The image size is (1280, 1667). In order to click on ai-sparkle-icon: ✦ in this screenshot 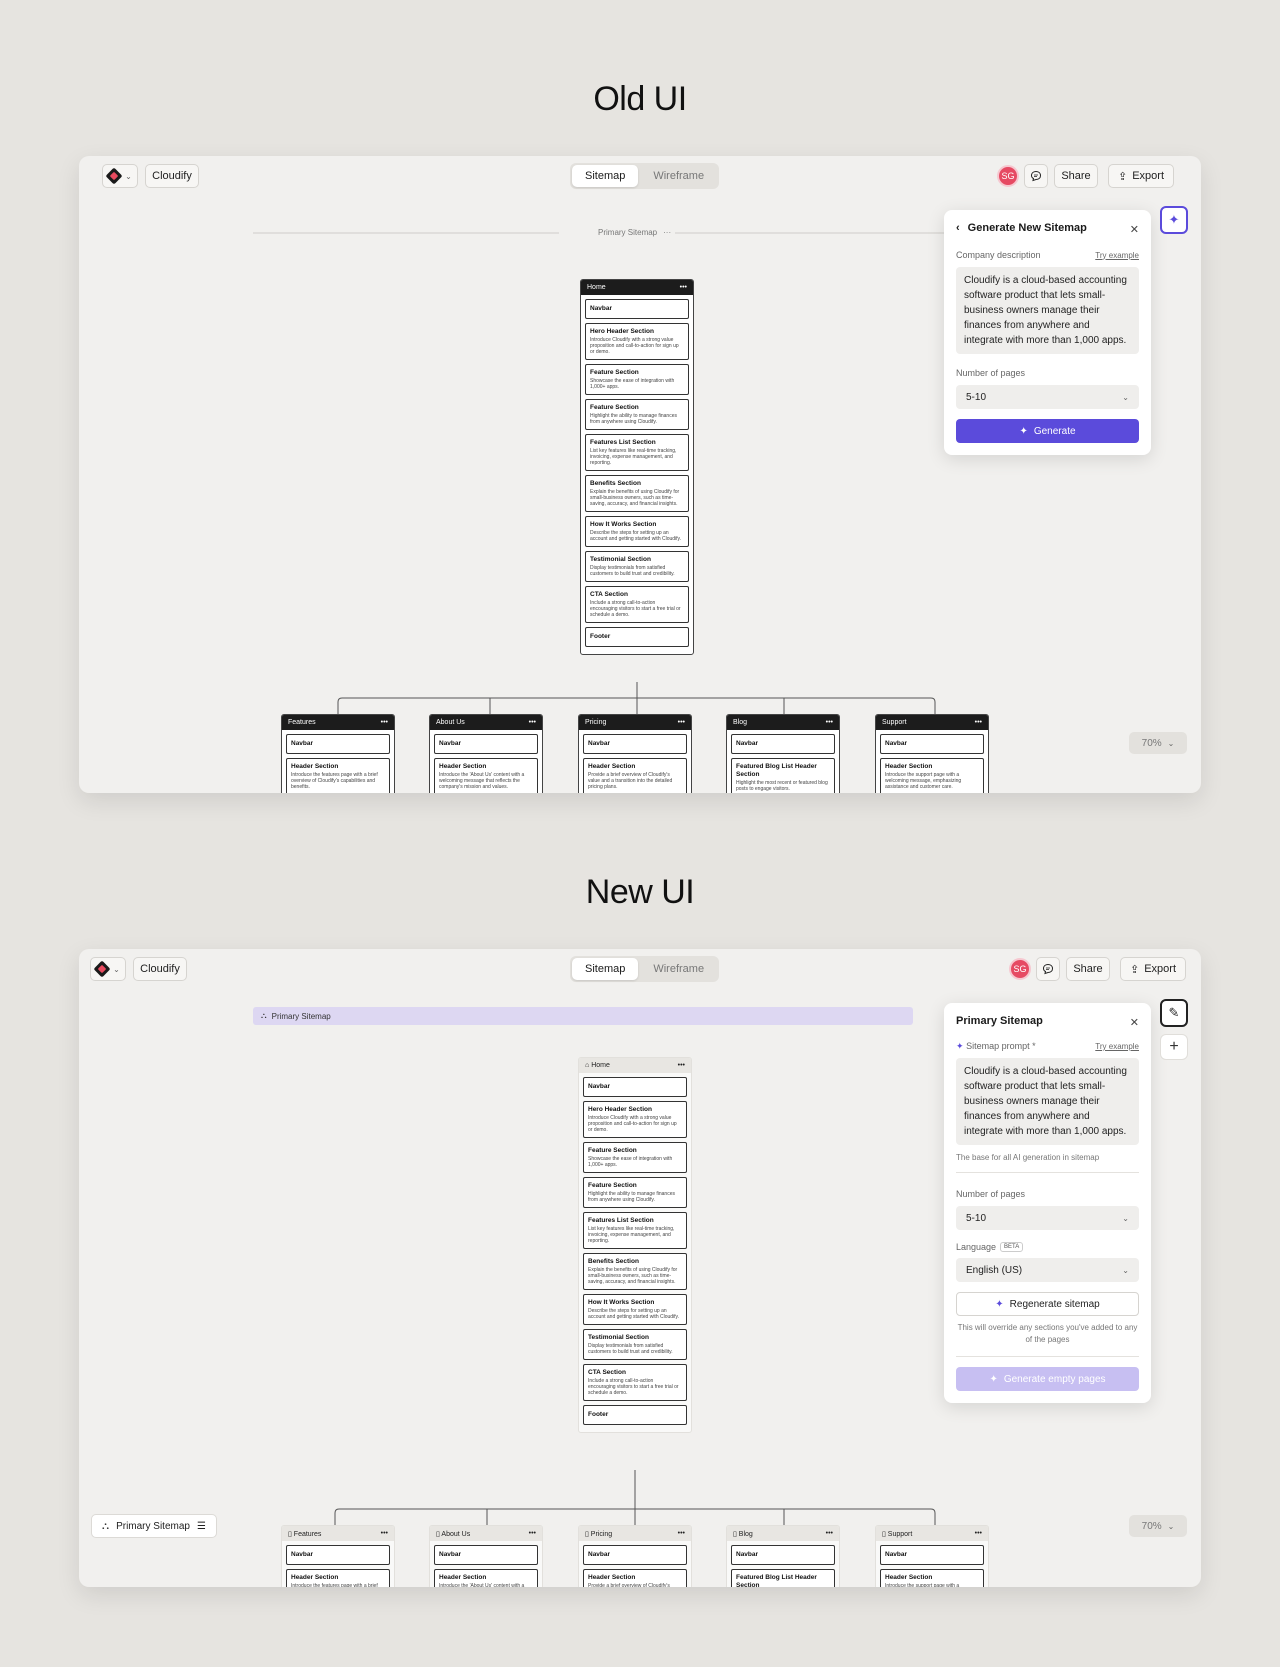, I will do `click(1174, 220)`.